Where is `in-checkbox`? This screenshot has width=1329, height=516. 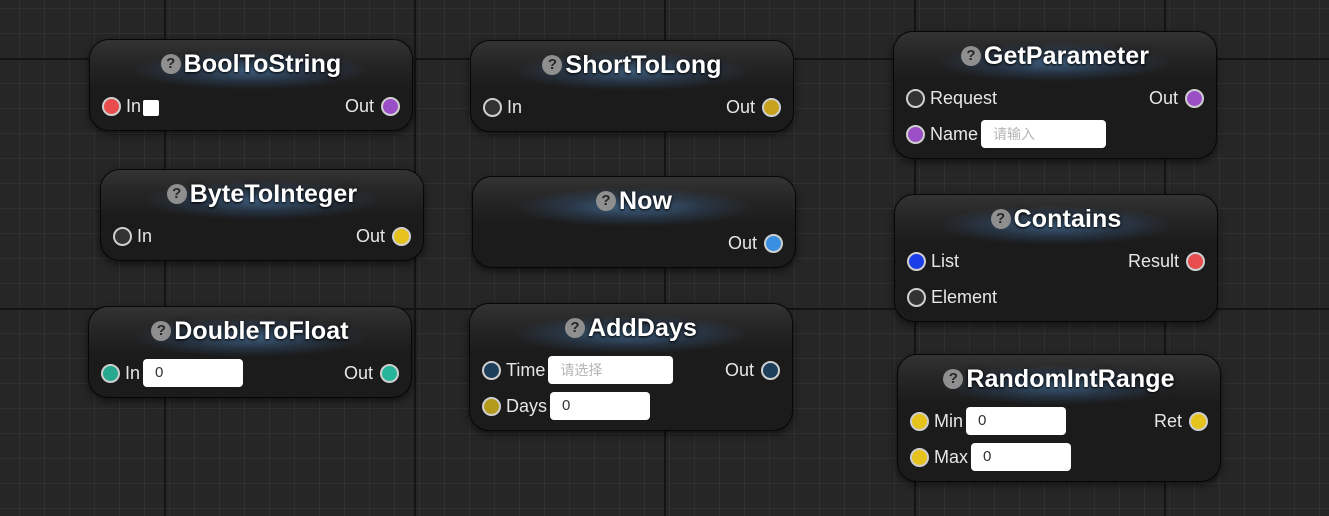 in-checkbox is located at coordinates (151, 108).